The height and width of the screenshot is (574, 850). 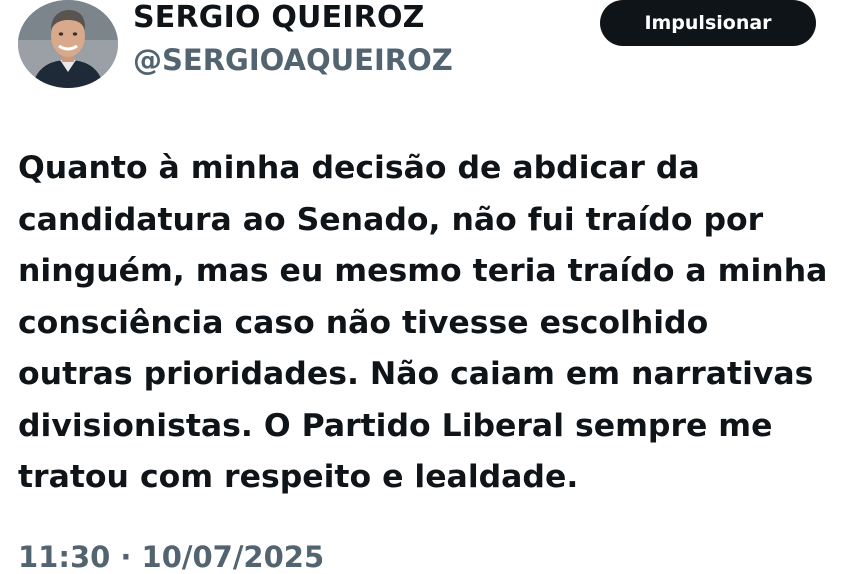 I want to click on profile-photo-icon, so click(x=68, y=44).